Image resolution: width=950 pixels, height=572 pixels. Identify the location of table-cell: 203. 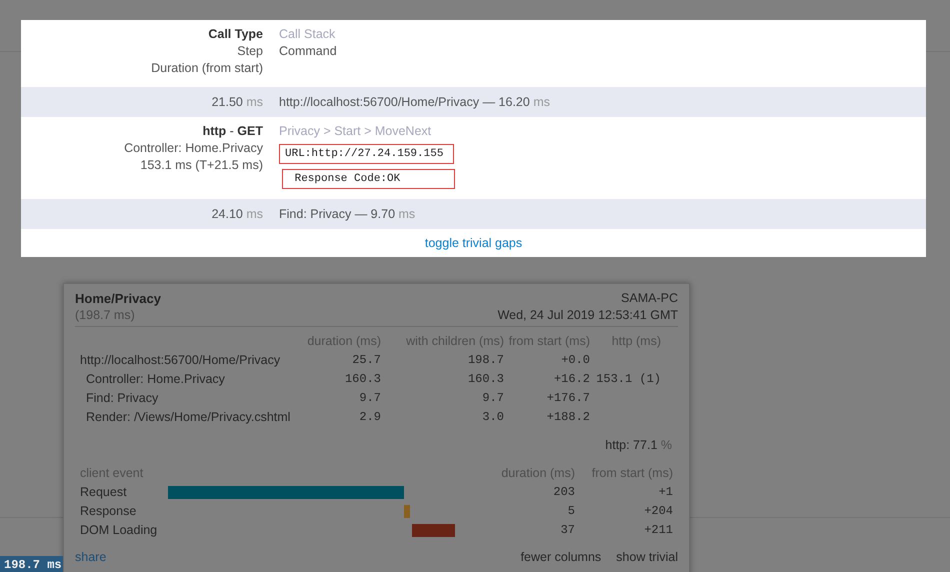
(564, 492).